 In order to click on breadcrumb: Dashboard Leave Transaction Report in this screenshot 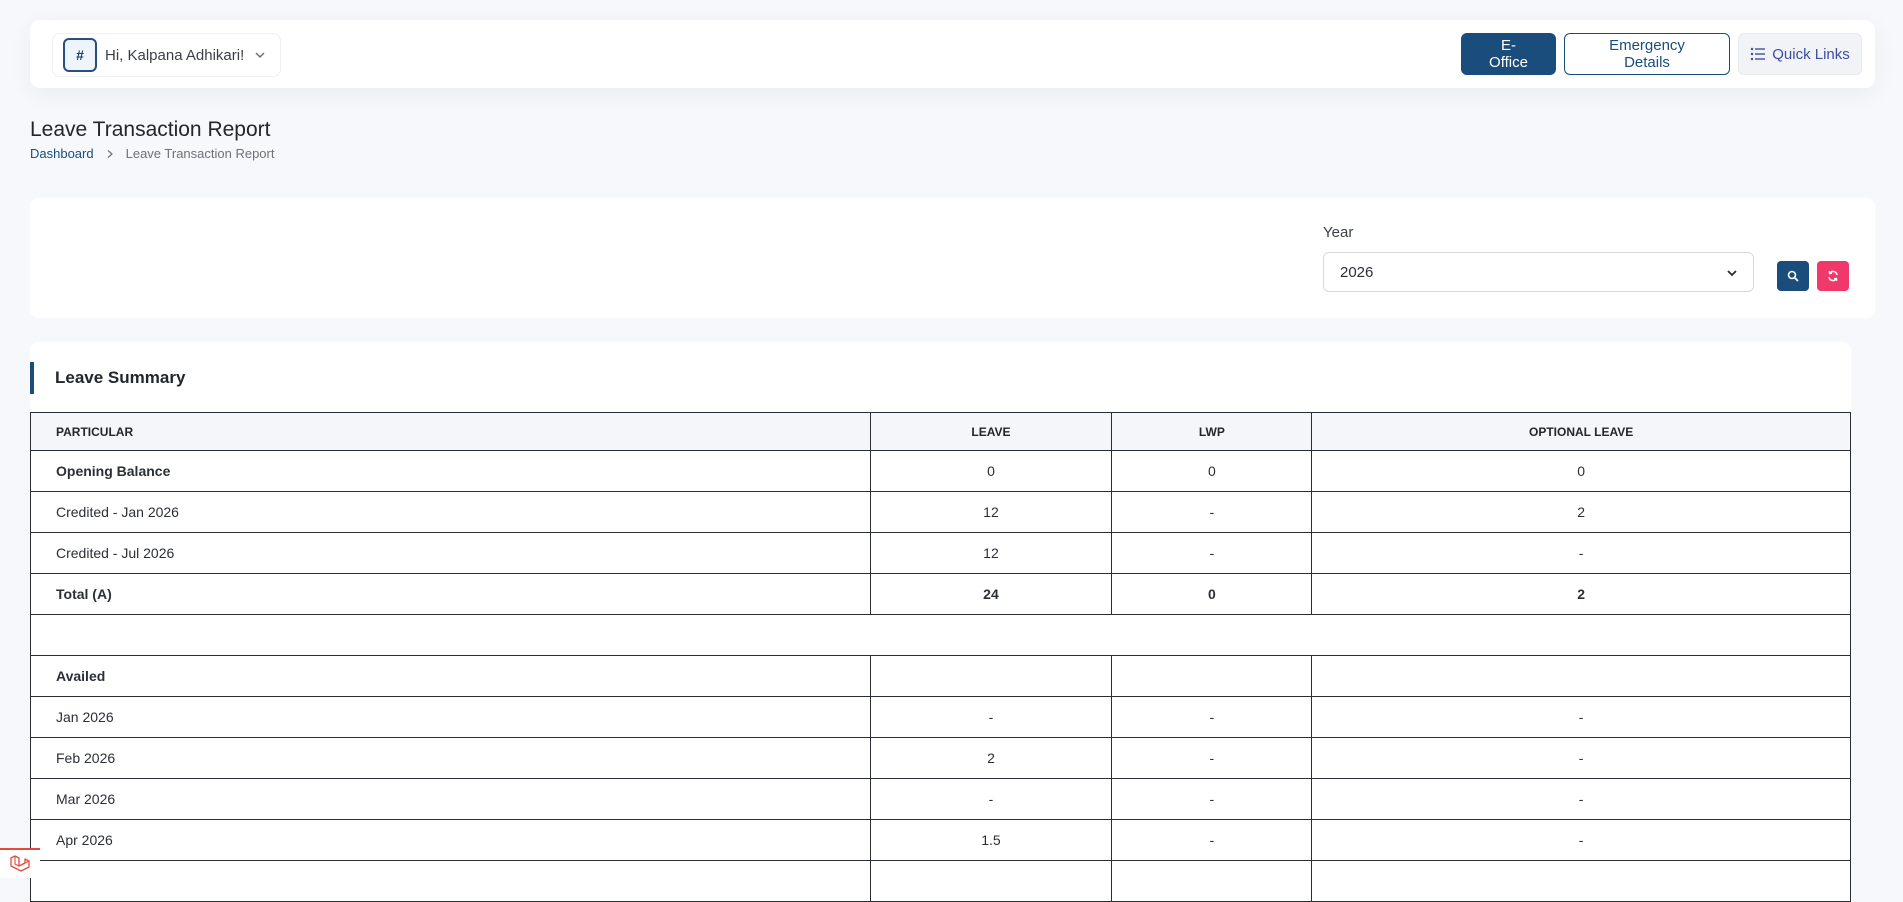, I will do `click(152, 153)`.